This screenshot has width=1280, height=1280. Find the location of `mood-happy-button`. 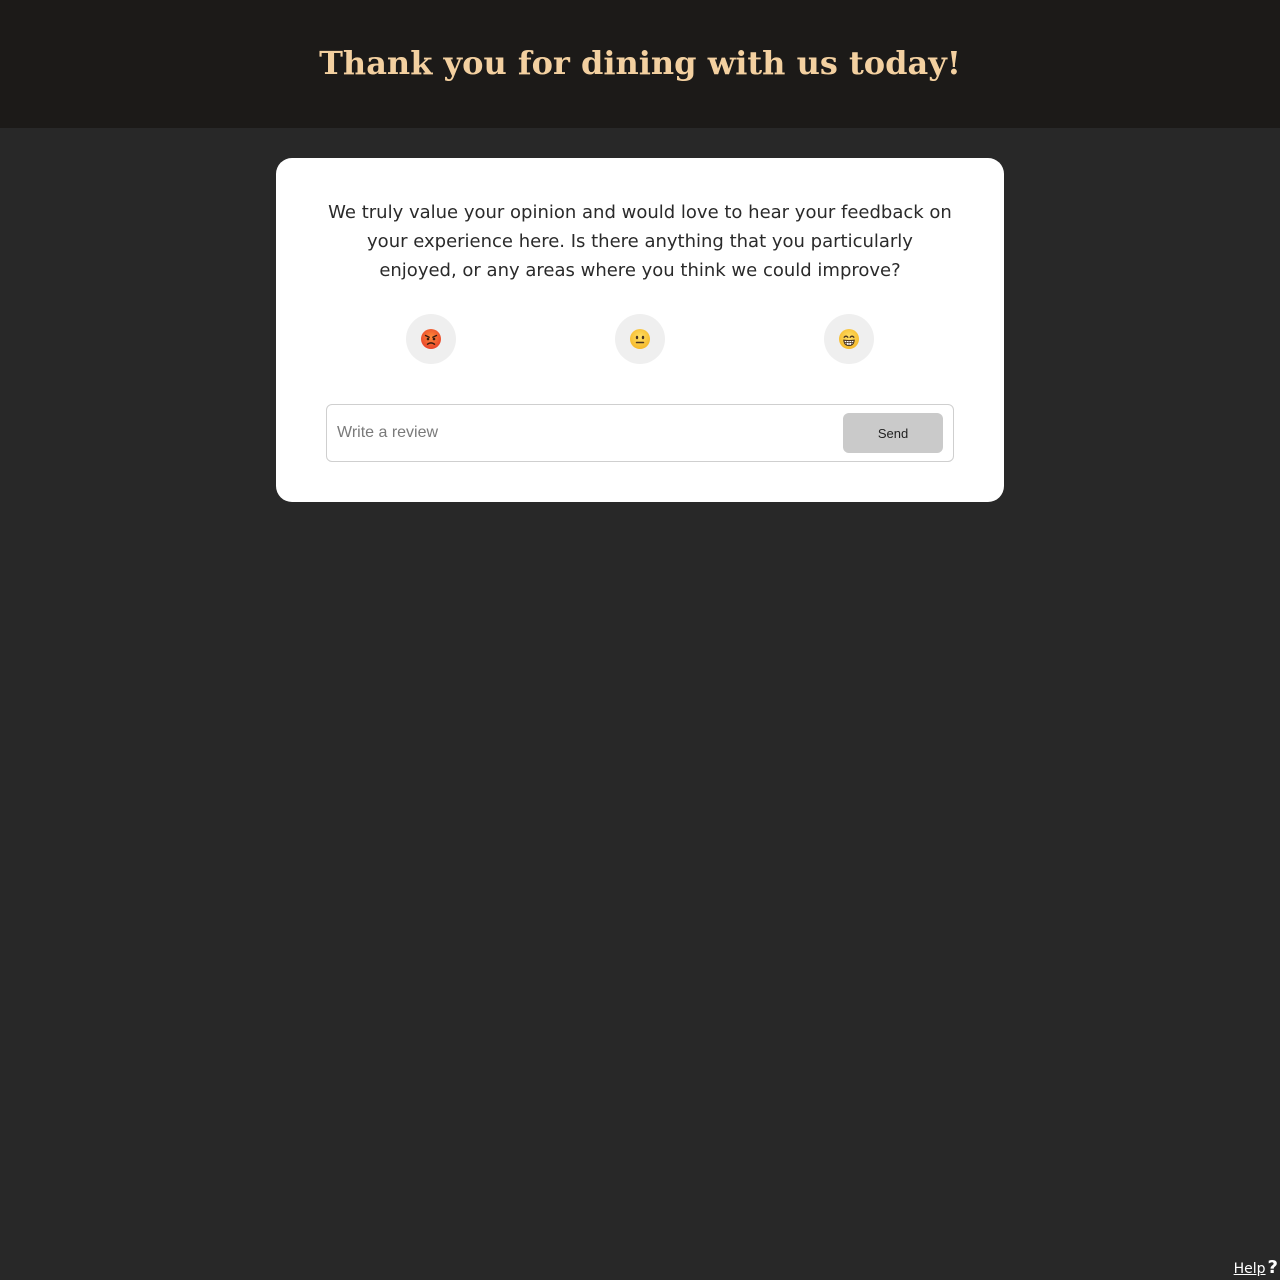

mood-happy-button is located at coordinates (849, 339).